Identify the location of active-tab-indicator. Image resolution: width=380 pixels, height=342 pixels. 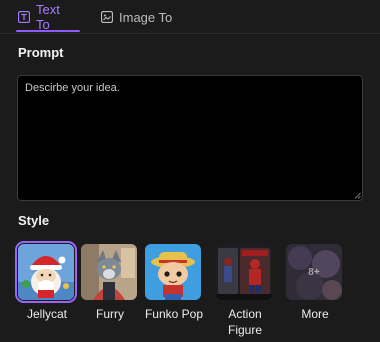
(48, 31).